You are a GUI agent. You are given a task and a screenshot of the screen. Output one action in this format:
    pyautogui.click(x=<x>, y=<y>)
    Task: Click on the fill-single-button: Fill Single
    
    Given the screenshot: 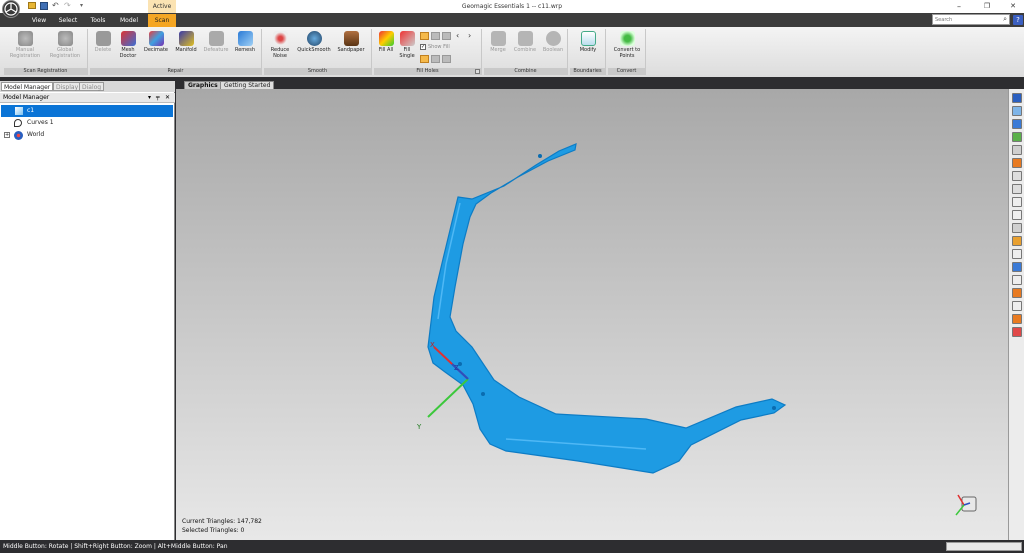 What is the action you would take?
    pyautogui.click(x=407, y=45)
    